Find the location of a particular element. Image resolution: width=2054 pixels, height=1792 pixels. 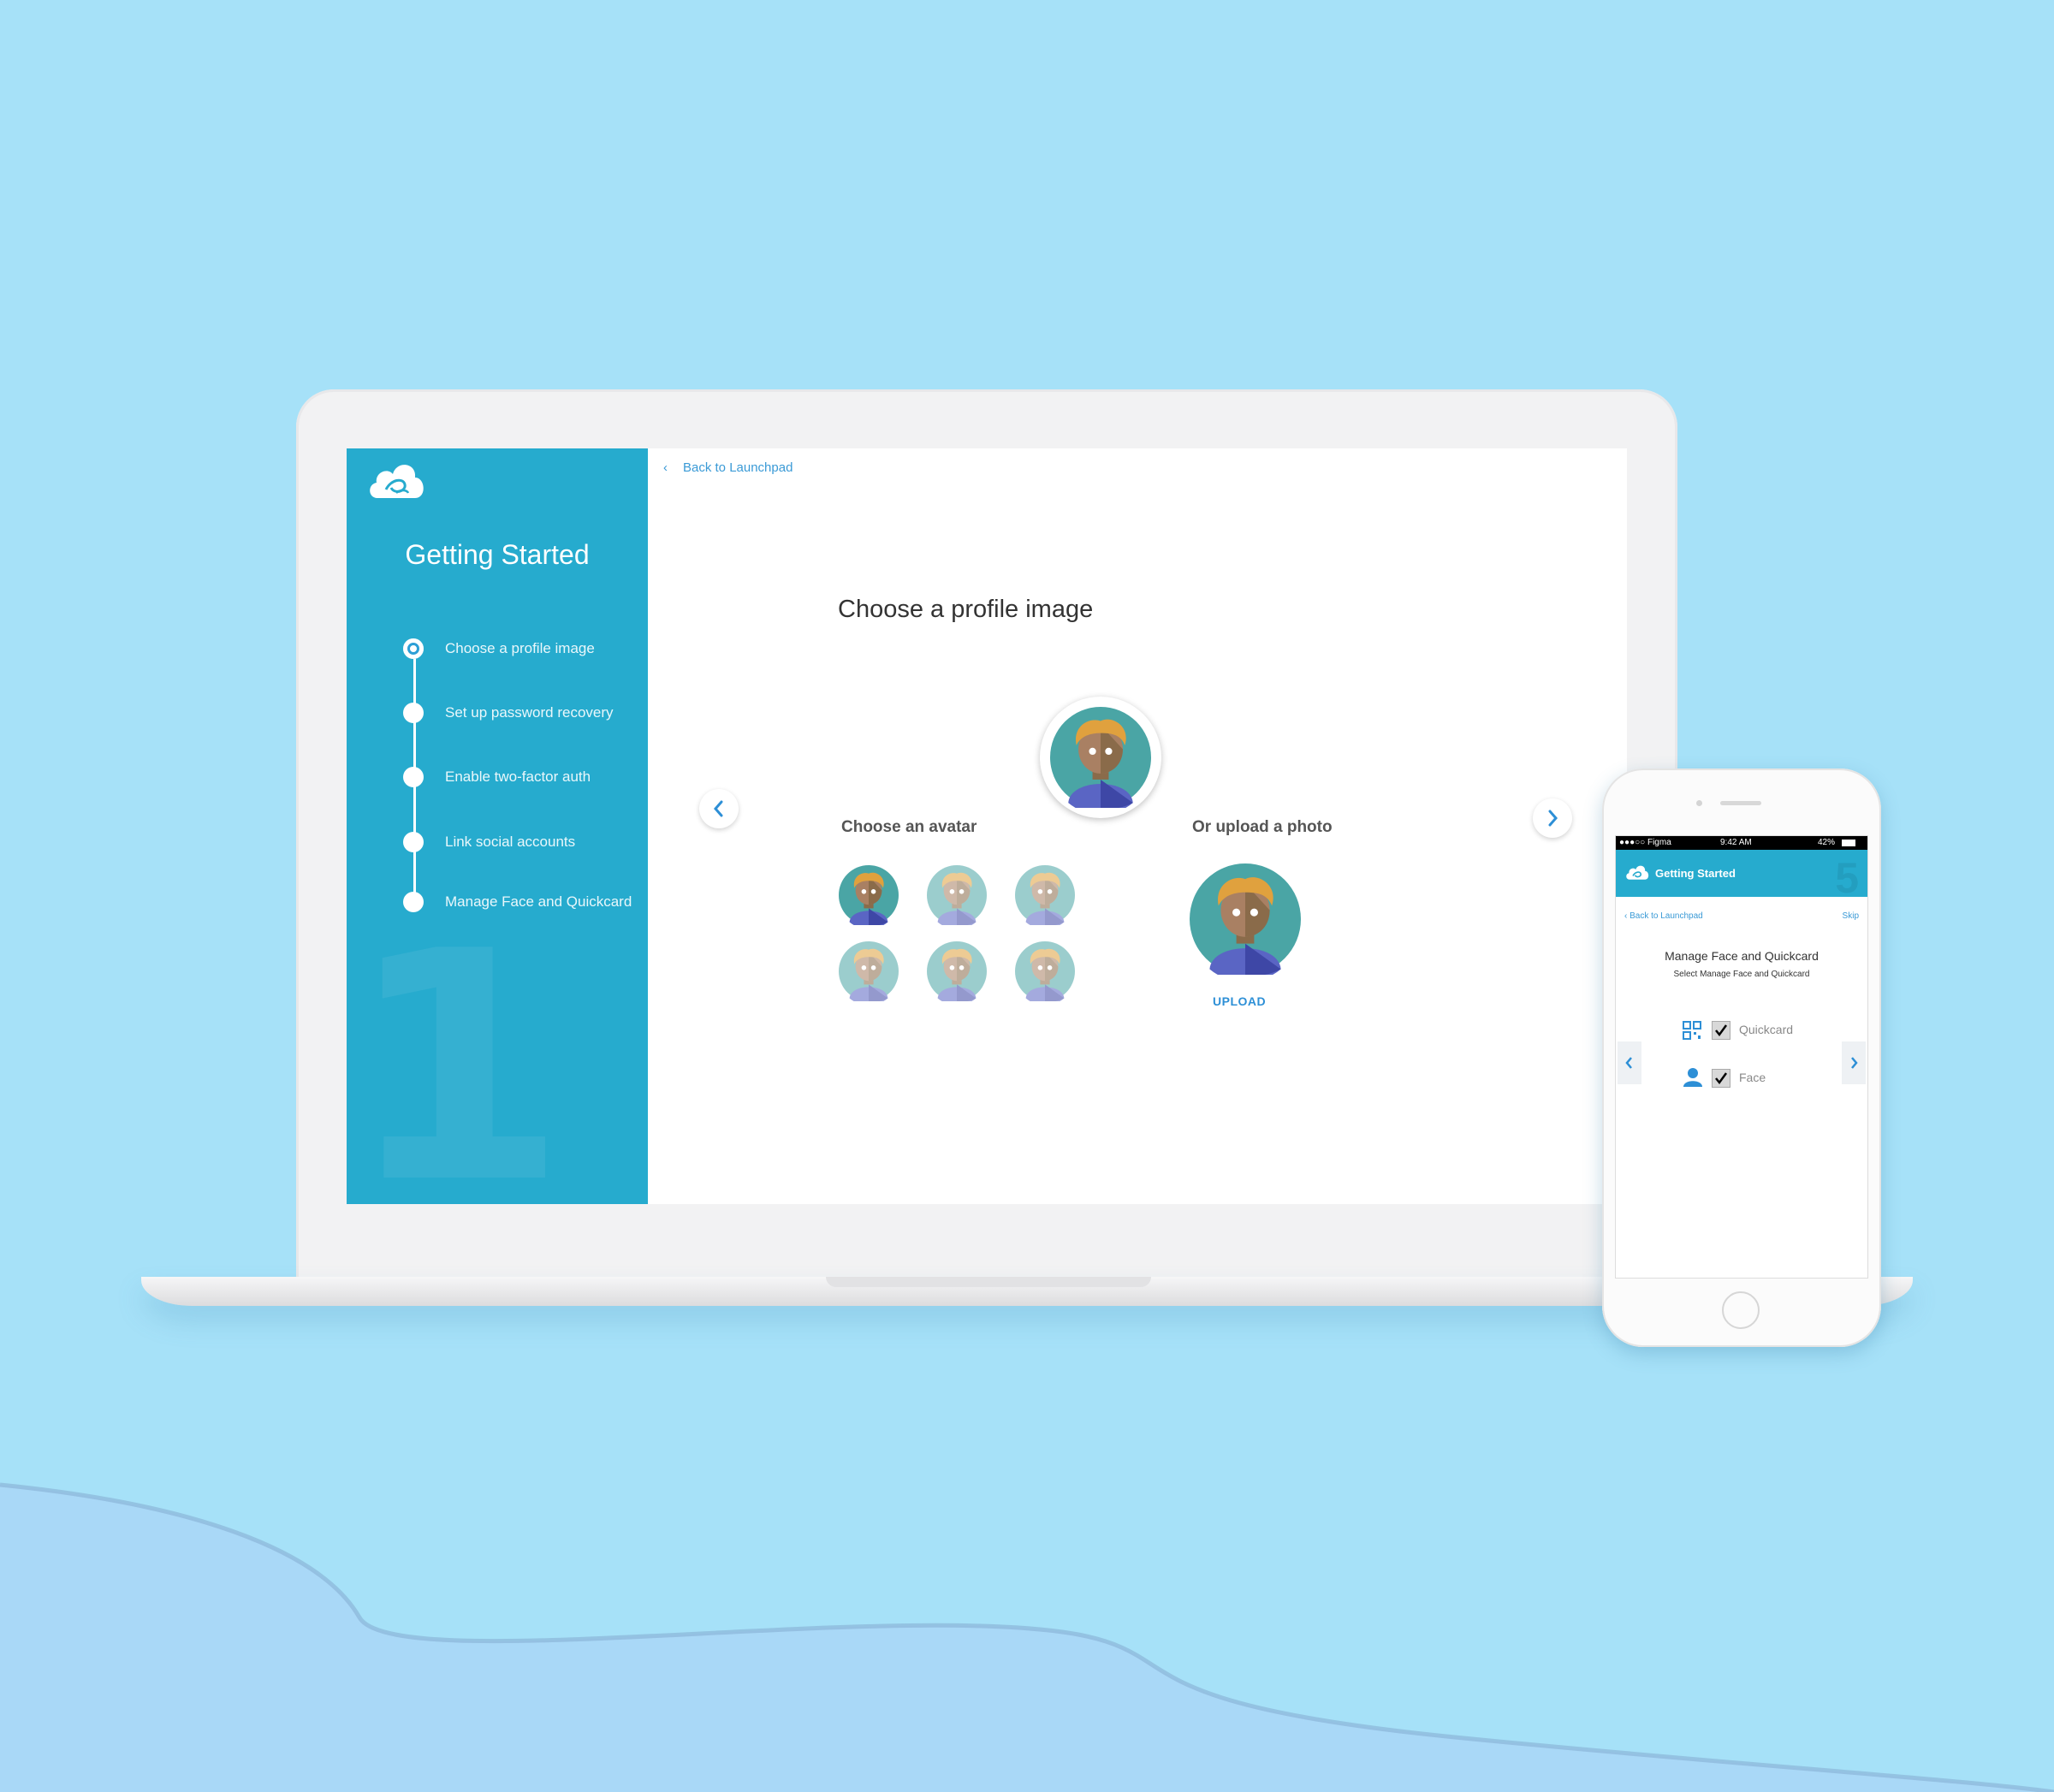

upload-button: UPLOAD is located at coordinates (1239, 1001).